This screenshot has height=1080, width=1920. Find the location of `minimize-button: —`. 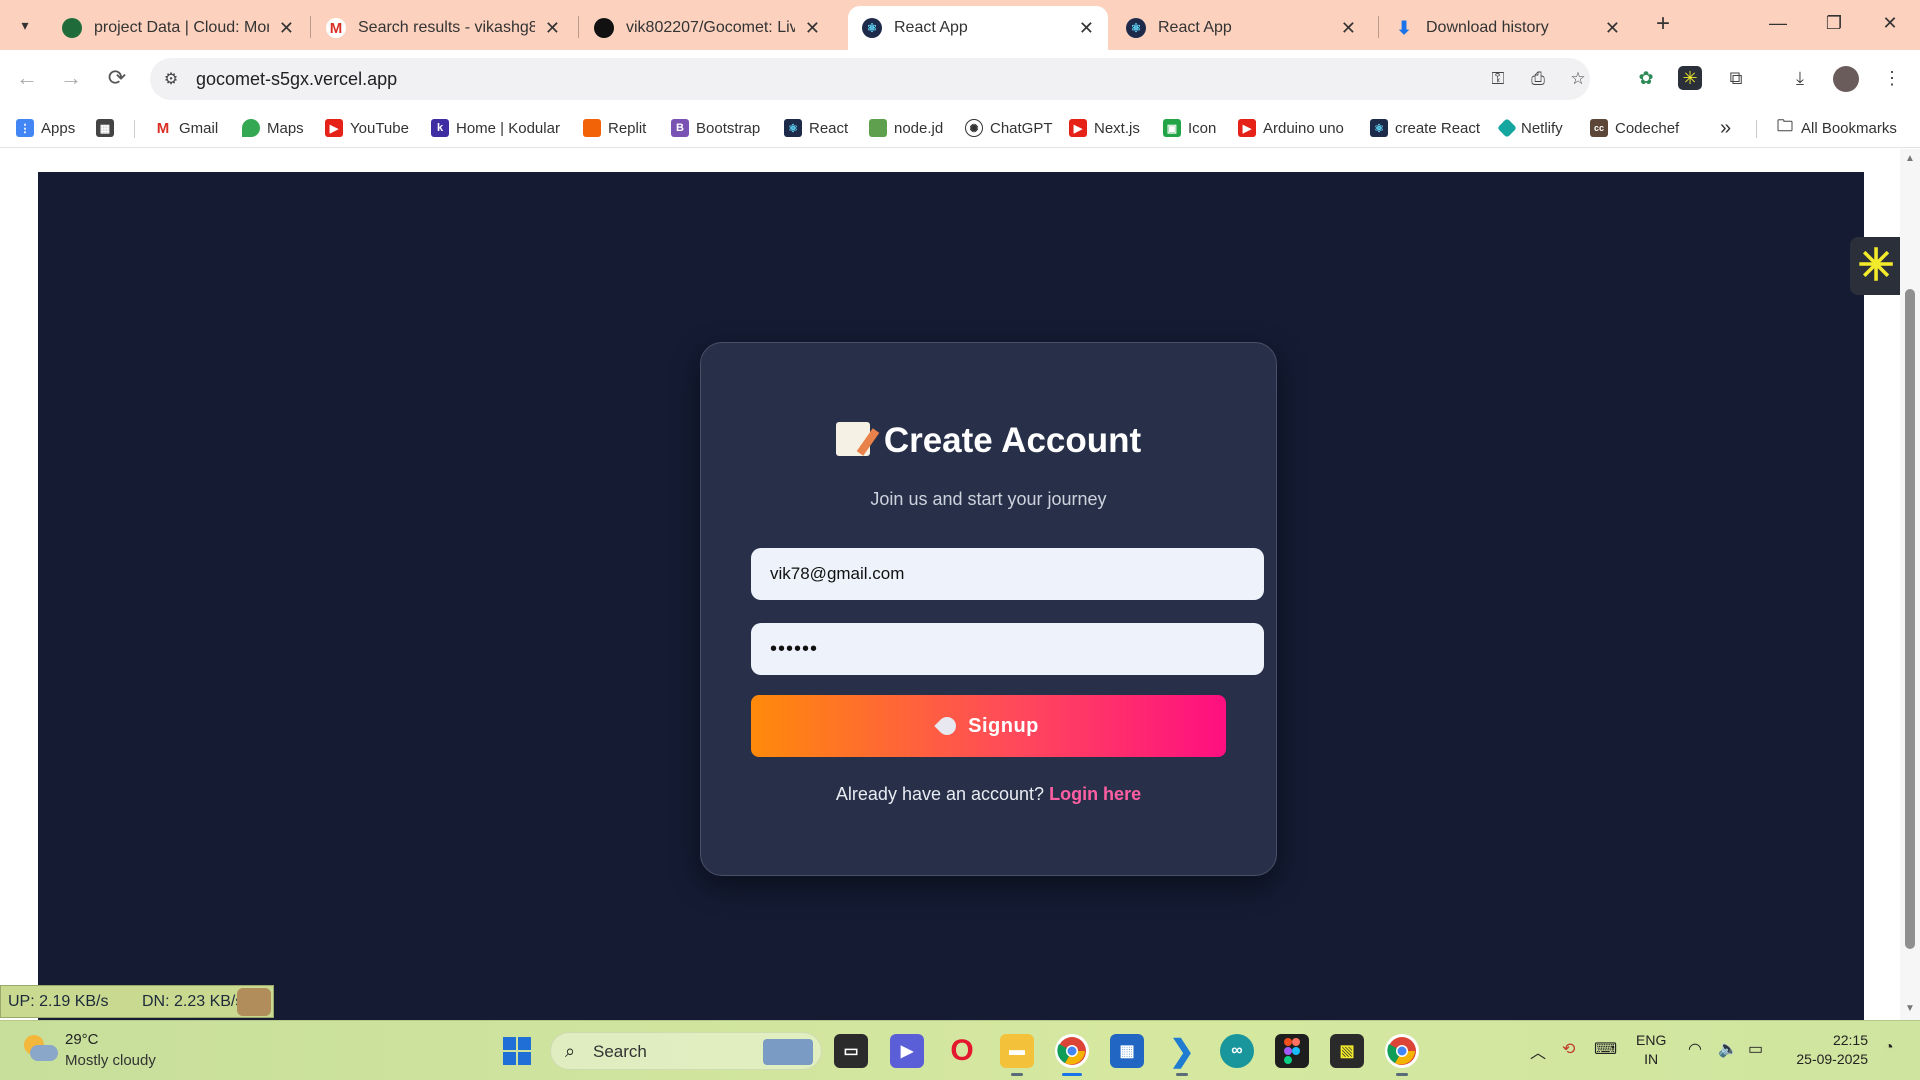

minimize-button: — is located at coordinates (1778, 23).